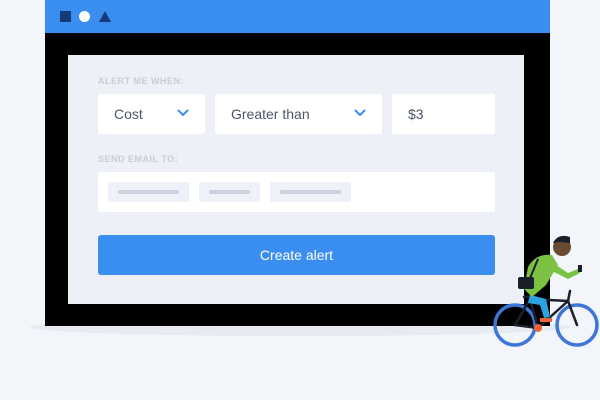 This screenshot has width=600, height=400. I want to click on cyclist-shoe, so click(546, 320).